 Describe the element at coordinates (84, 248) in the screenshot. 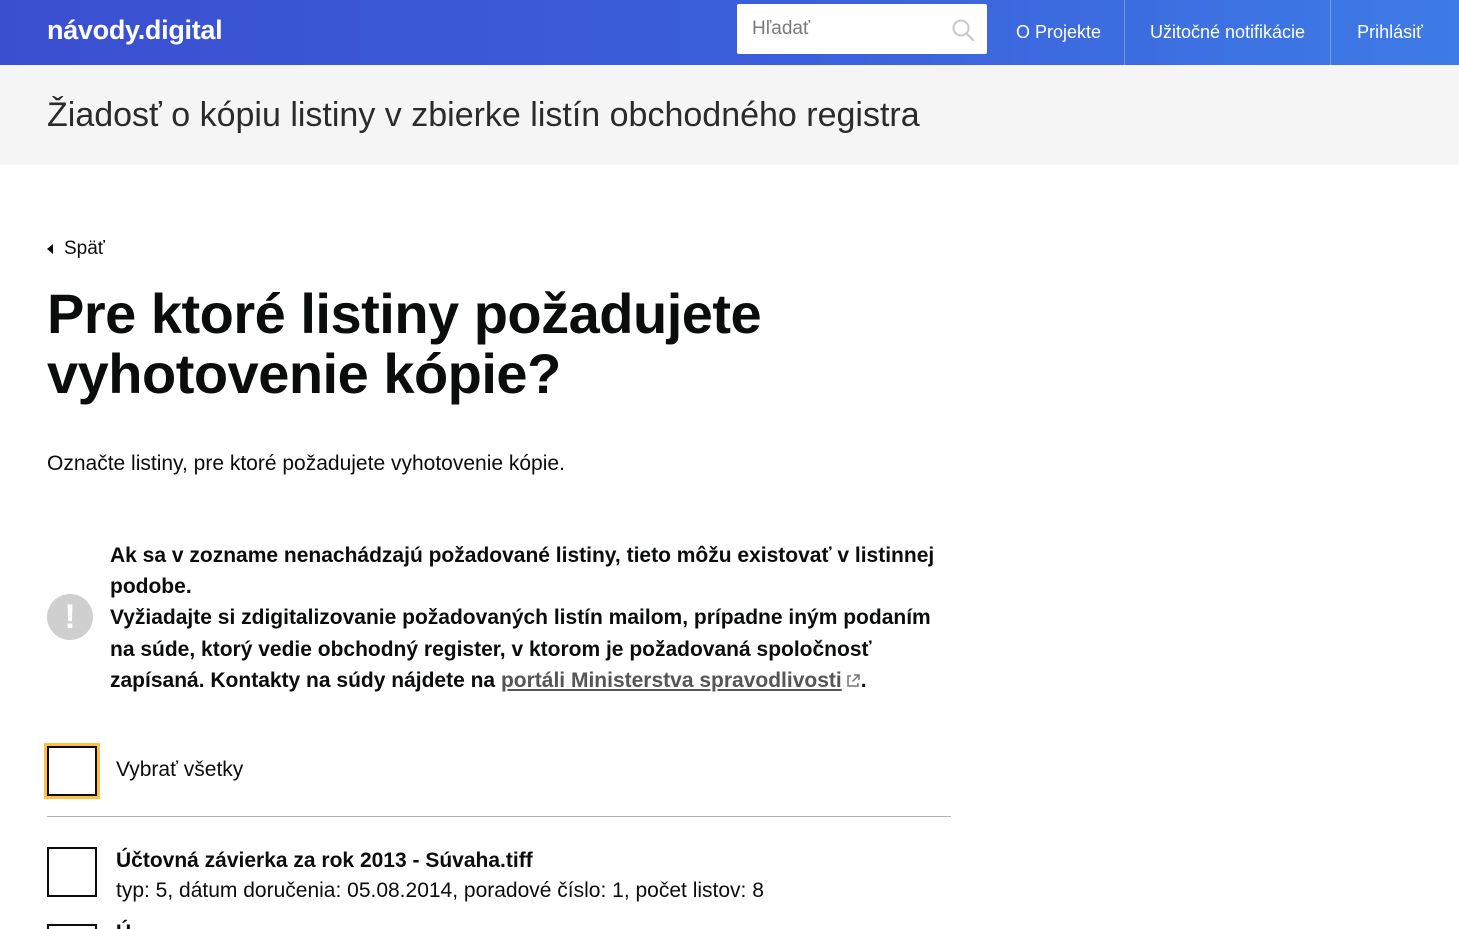

I see `back-link-label: Späť` at that location.